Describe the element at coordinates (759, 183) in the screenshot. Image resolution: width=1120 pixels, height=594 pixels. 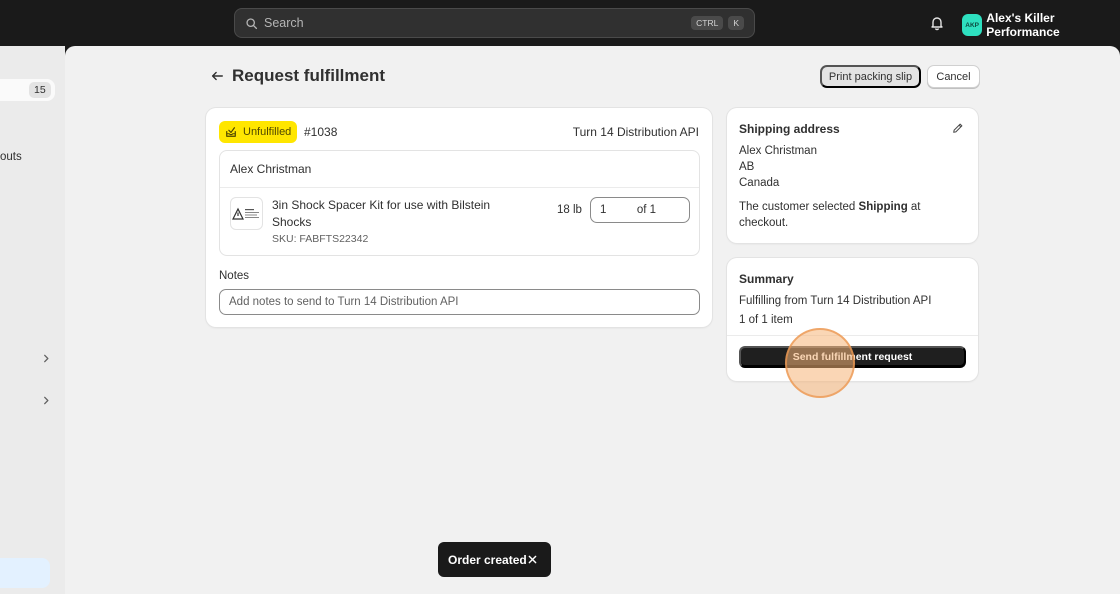
I see `shipping-country: Canada` at that location.